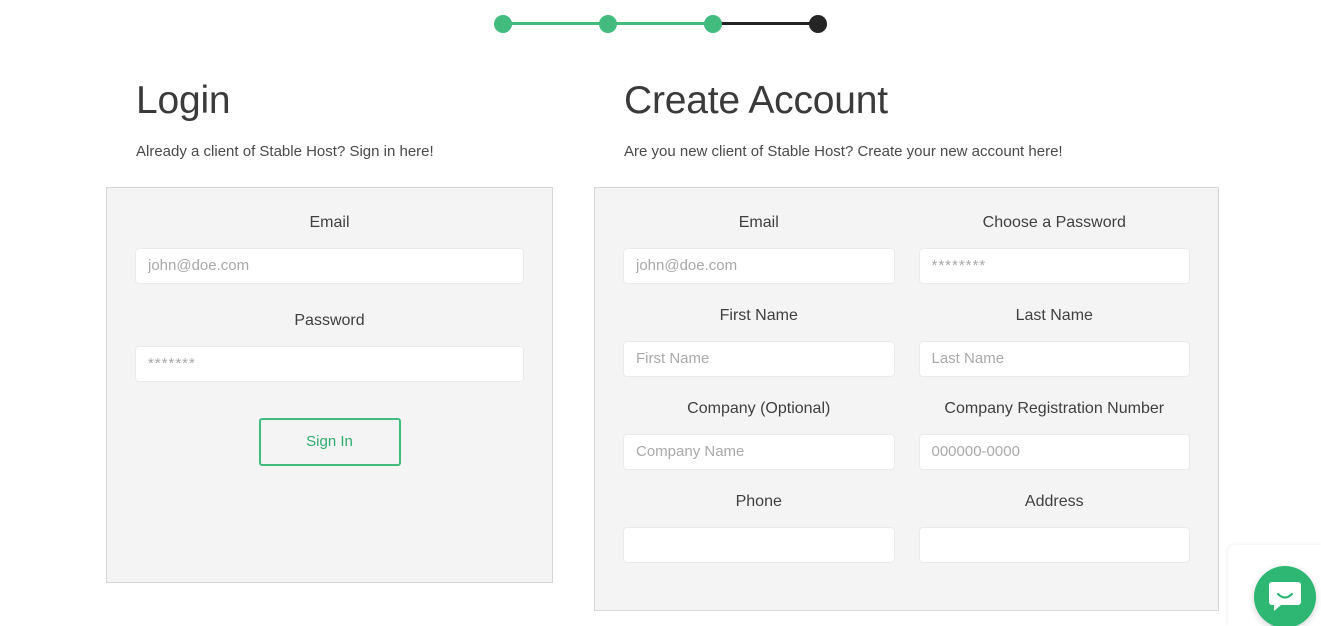  I want to click on chat-launcher-button, so click(1285, 596).